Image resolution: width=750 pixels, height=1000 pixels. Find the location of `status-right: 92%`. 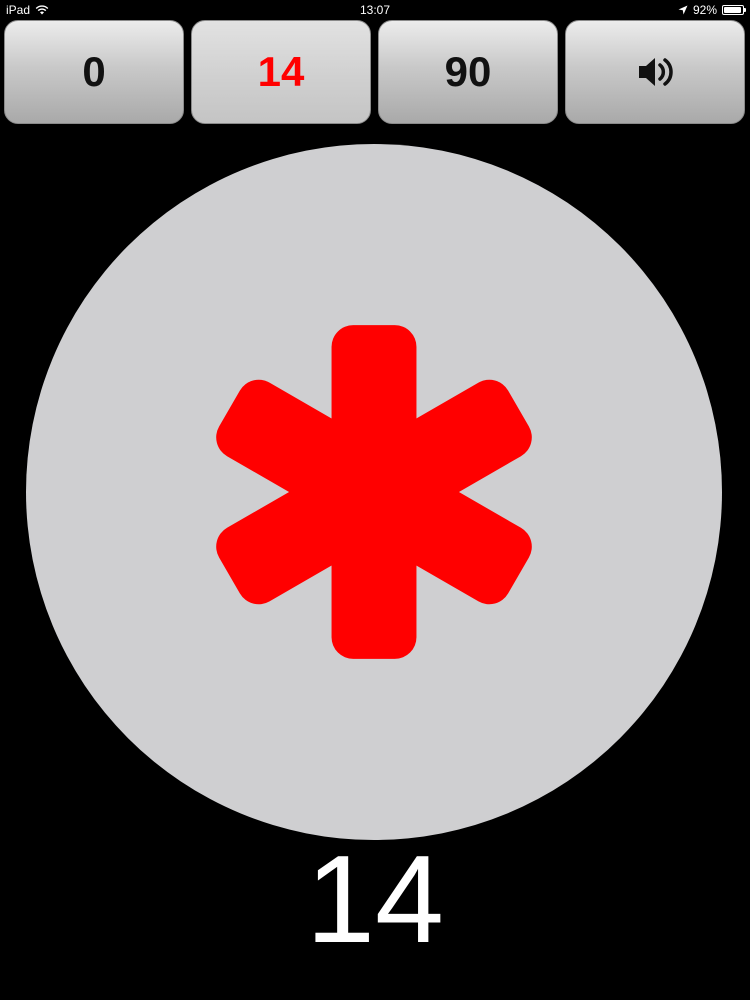

status-right: 92% is located at coordinates (712, 10).